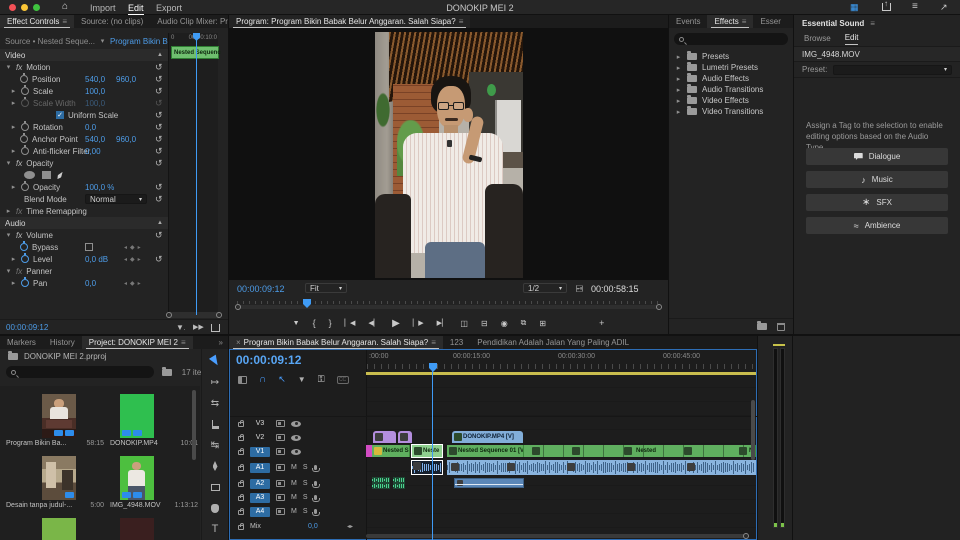  What do you see at coordinates (391, 451) in the screenshot?
I see `clip-nested-s: Nested S` at bounding box center [391, 451].